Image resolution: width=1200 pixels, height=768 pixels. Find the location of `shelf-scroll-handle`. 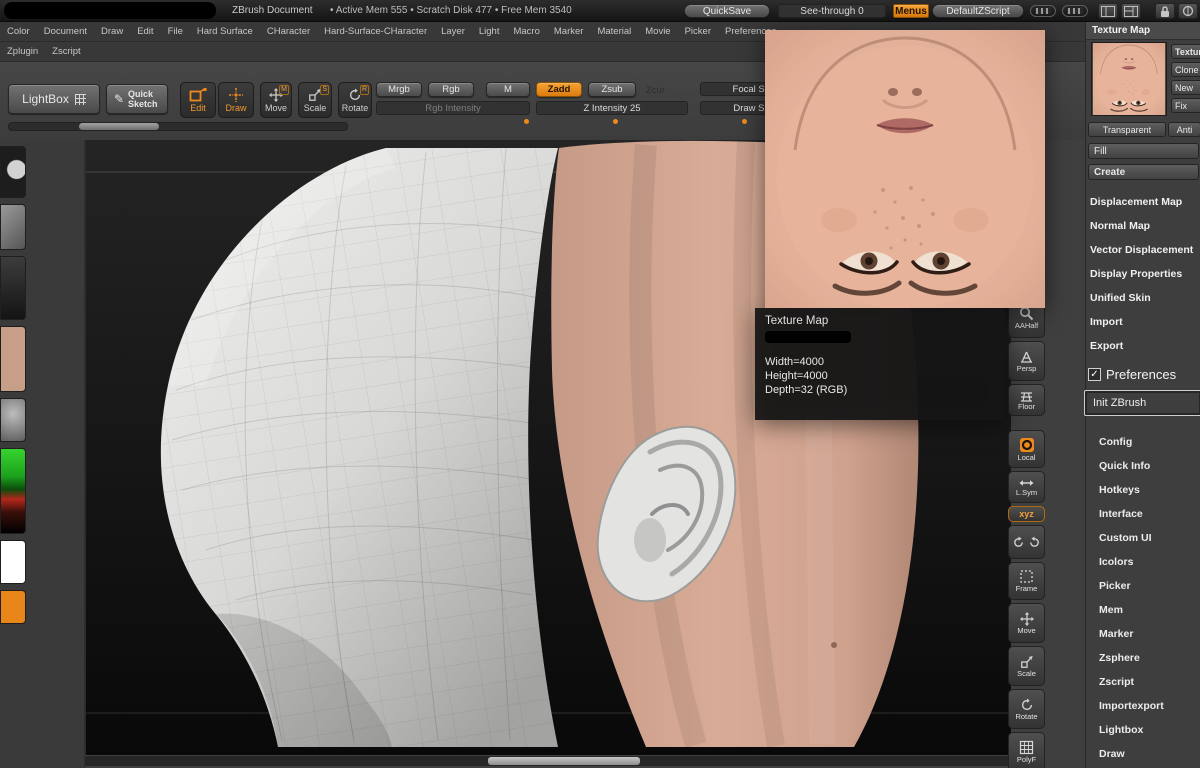

shelf-scroll-handle is located at coordinates (119, 126).